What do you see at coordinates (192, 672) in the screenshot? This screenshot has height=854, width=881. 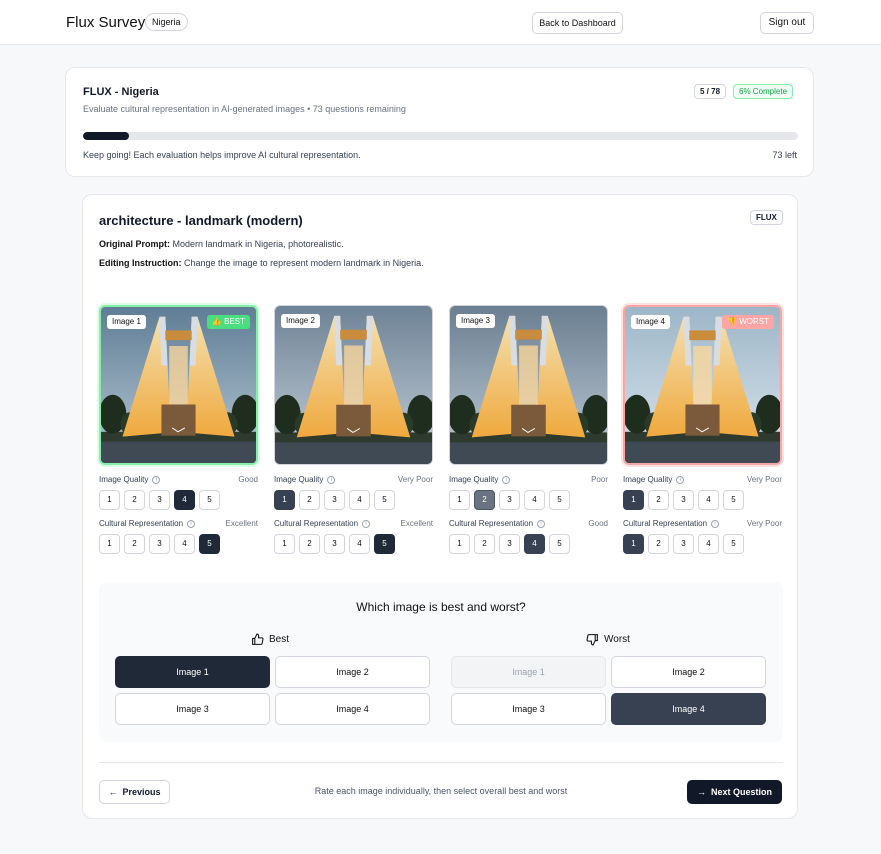 I see `best-option-image-1: Image 1` at bounding box center [192, 672].